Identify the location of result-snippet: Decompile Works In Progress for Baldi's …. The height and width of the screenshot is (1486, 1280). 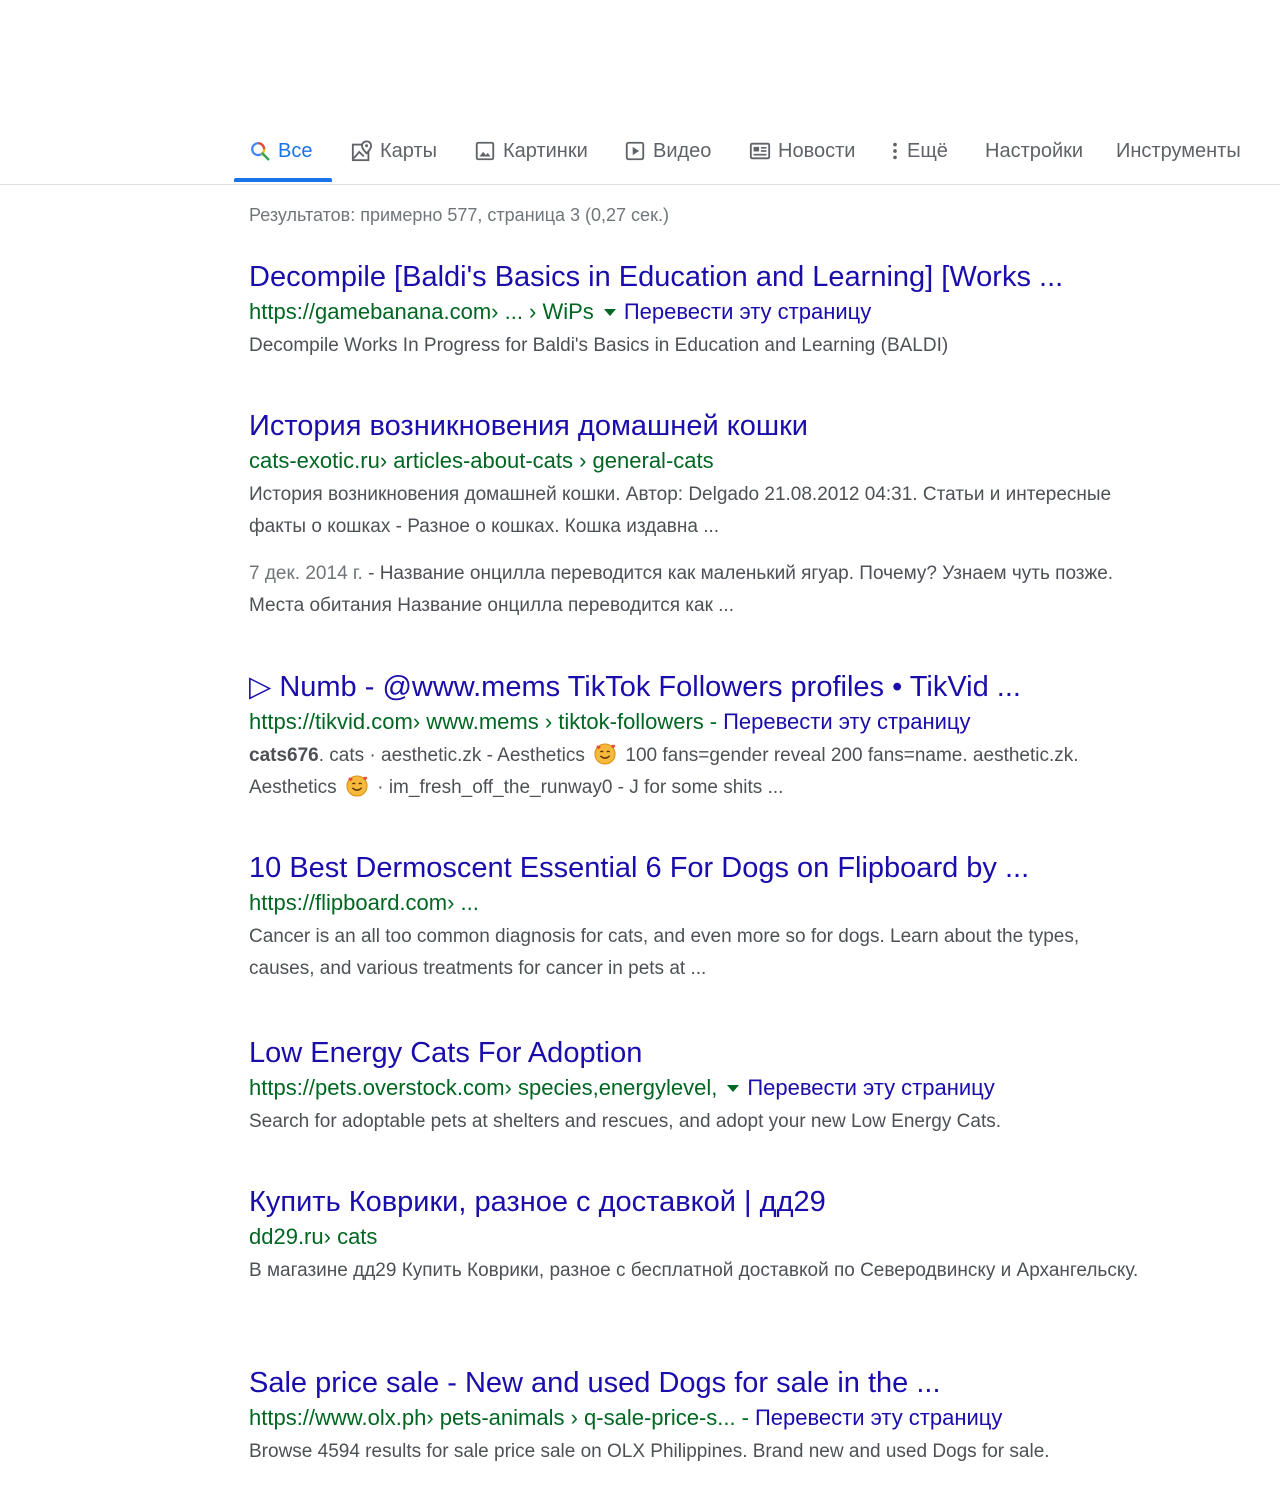
(599, 345).